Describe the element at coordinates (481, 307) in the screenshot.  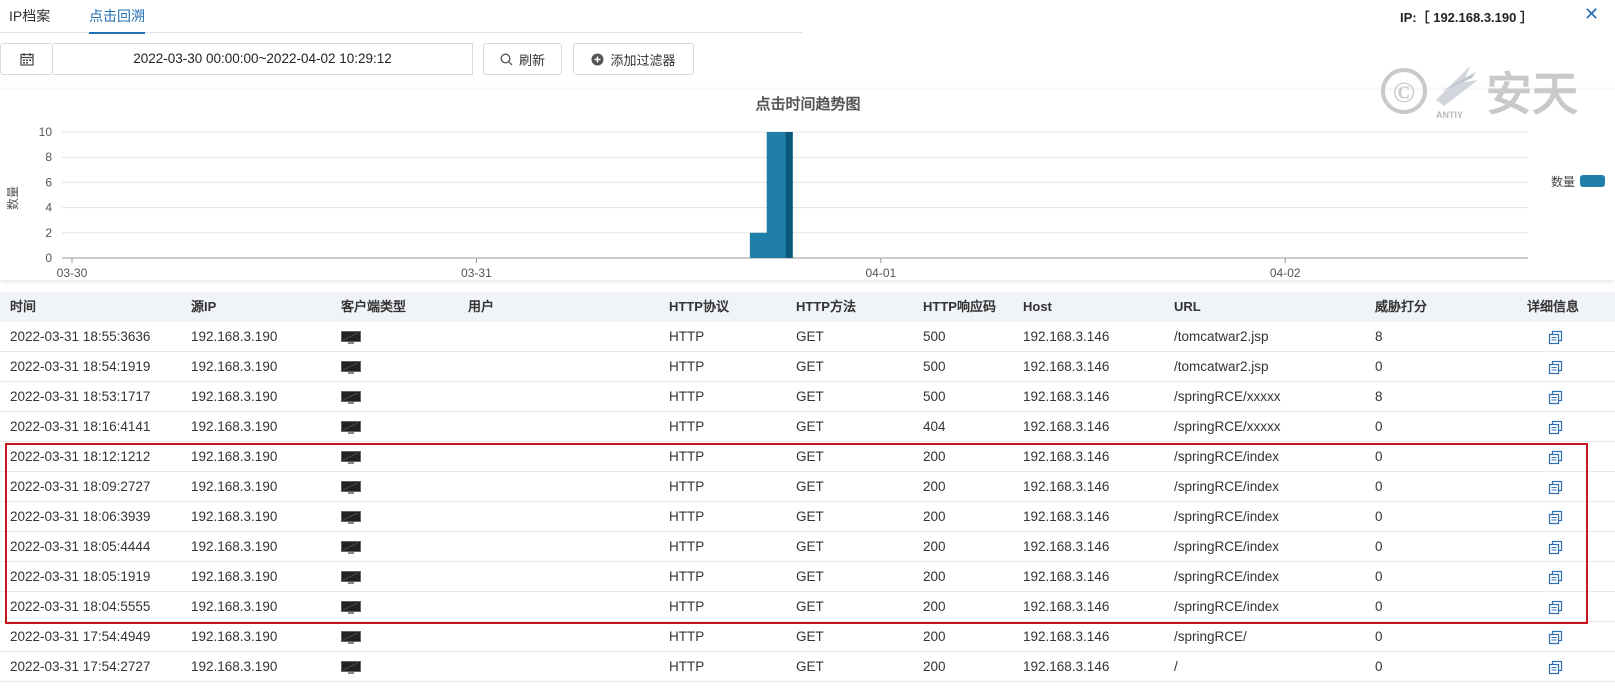
I see `col-user: 用户` at that location.